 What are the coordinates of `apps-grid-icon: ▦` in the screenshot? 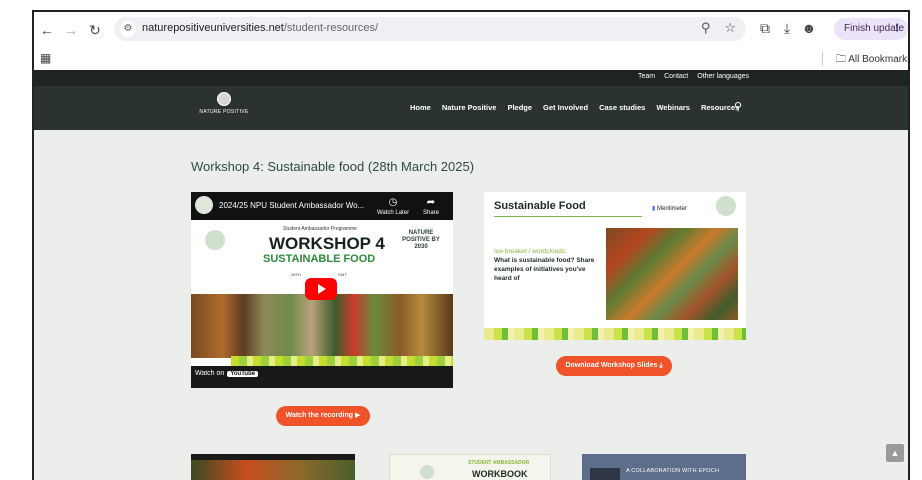 It's located at (45, 58).